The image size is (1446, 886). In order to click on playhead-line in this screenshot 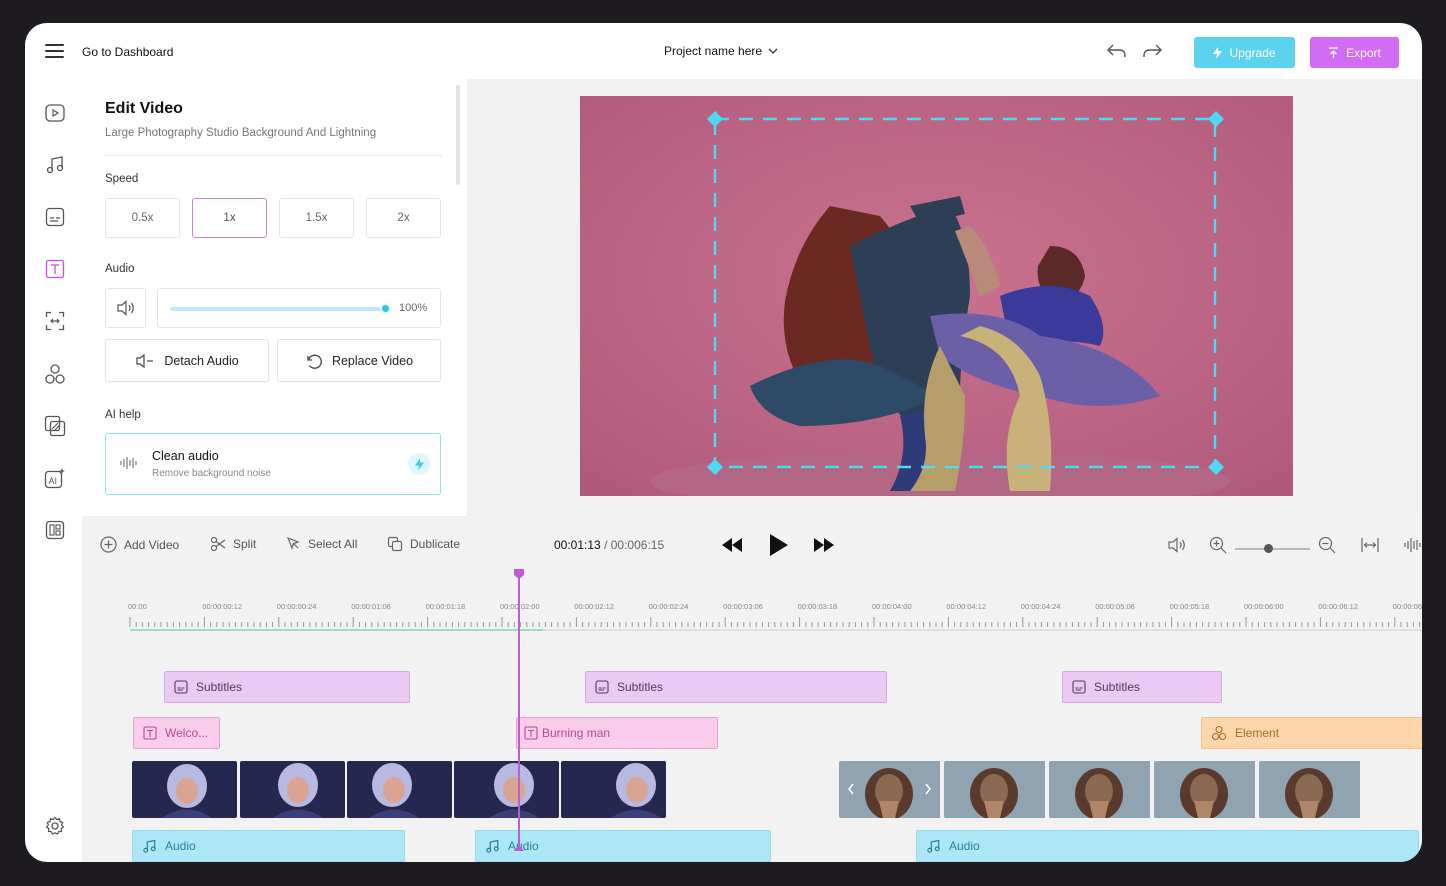, I will do `click(519, 712)`.